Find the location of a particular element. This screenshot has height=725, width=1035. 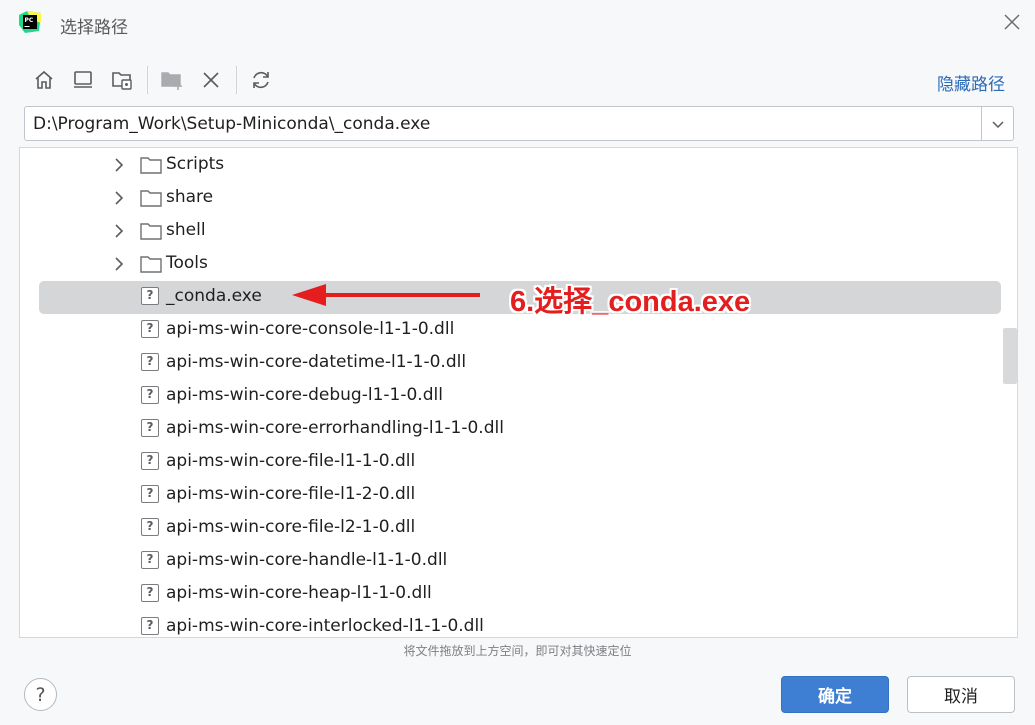

project-folder-button is located at coordinates (122, 80).